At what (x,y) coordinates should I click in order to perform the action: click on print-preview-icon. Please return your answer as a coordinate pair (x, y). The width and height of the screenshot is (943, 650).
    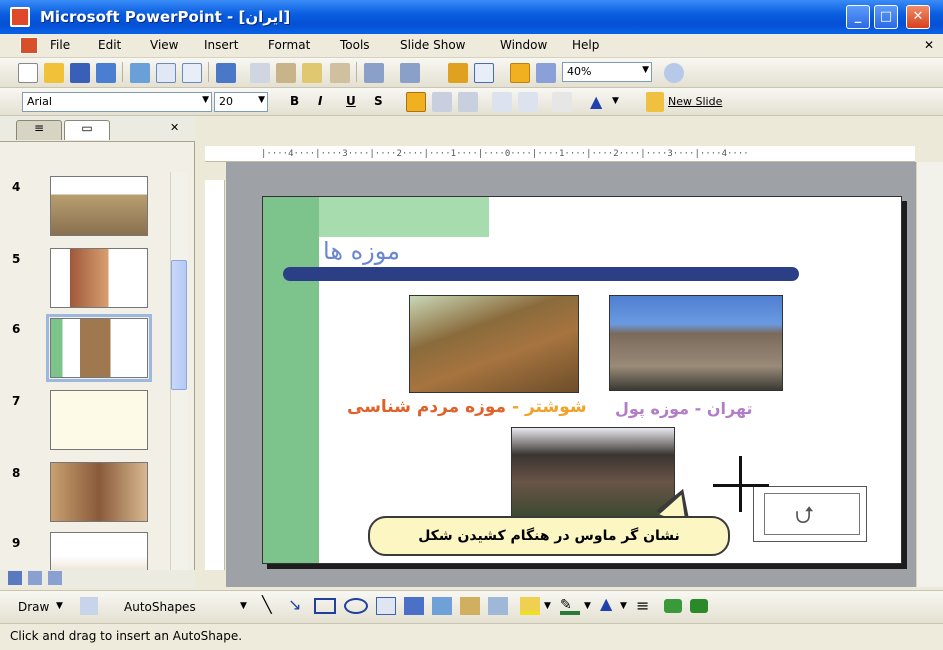
    Looking at the image, I should click on (192, 73).